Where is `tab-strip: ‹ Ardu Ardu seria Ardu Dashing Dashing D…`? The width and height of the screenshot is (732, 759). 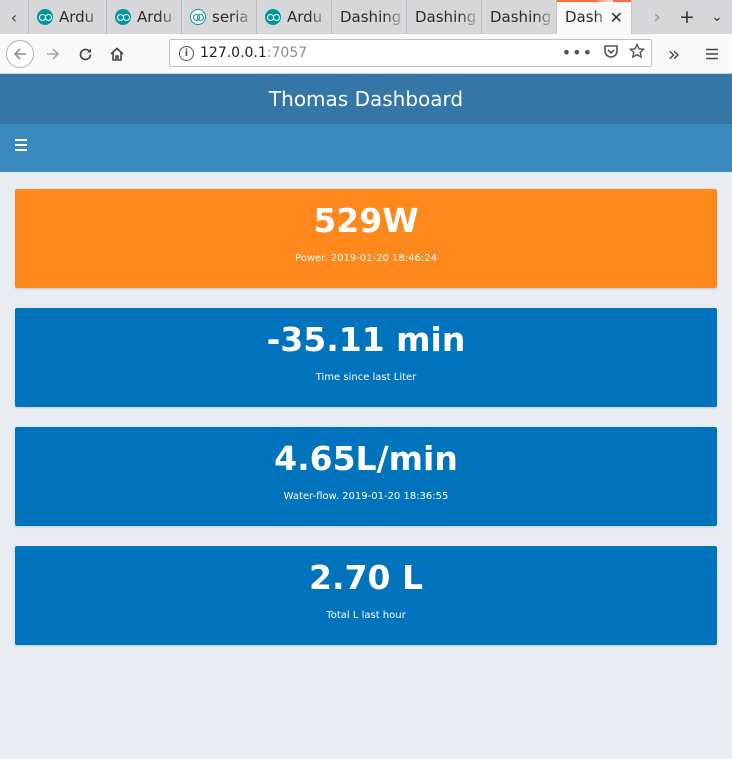 tab-strip: ‹ Ardu Ardu seria Ardu Dashing Dashing D… is located at coordinates (366, 17).